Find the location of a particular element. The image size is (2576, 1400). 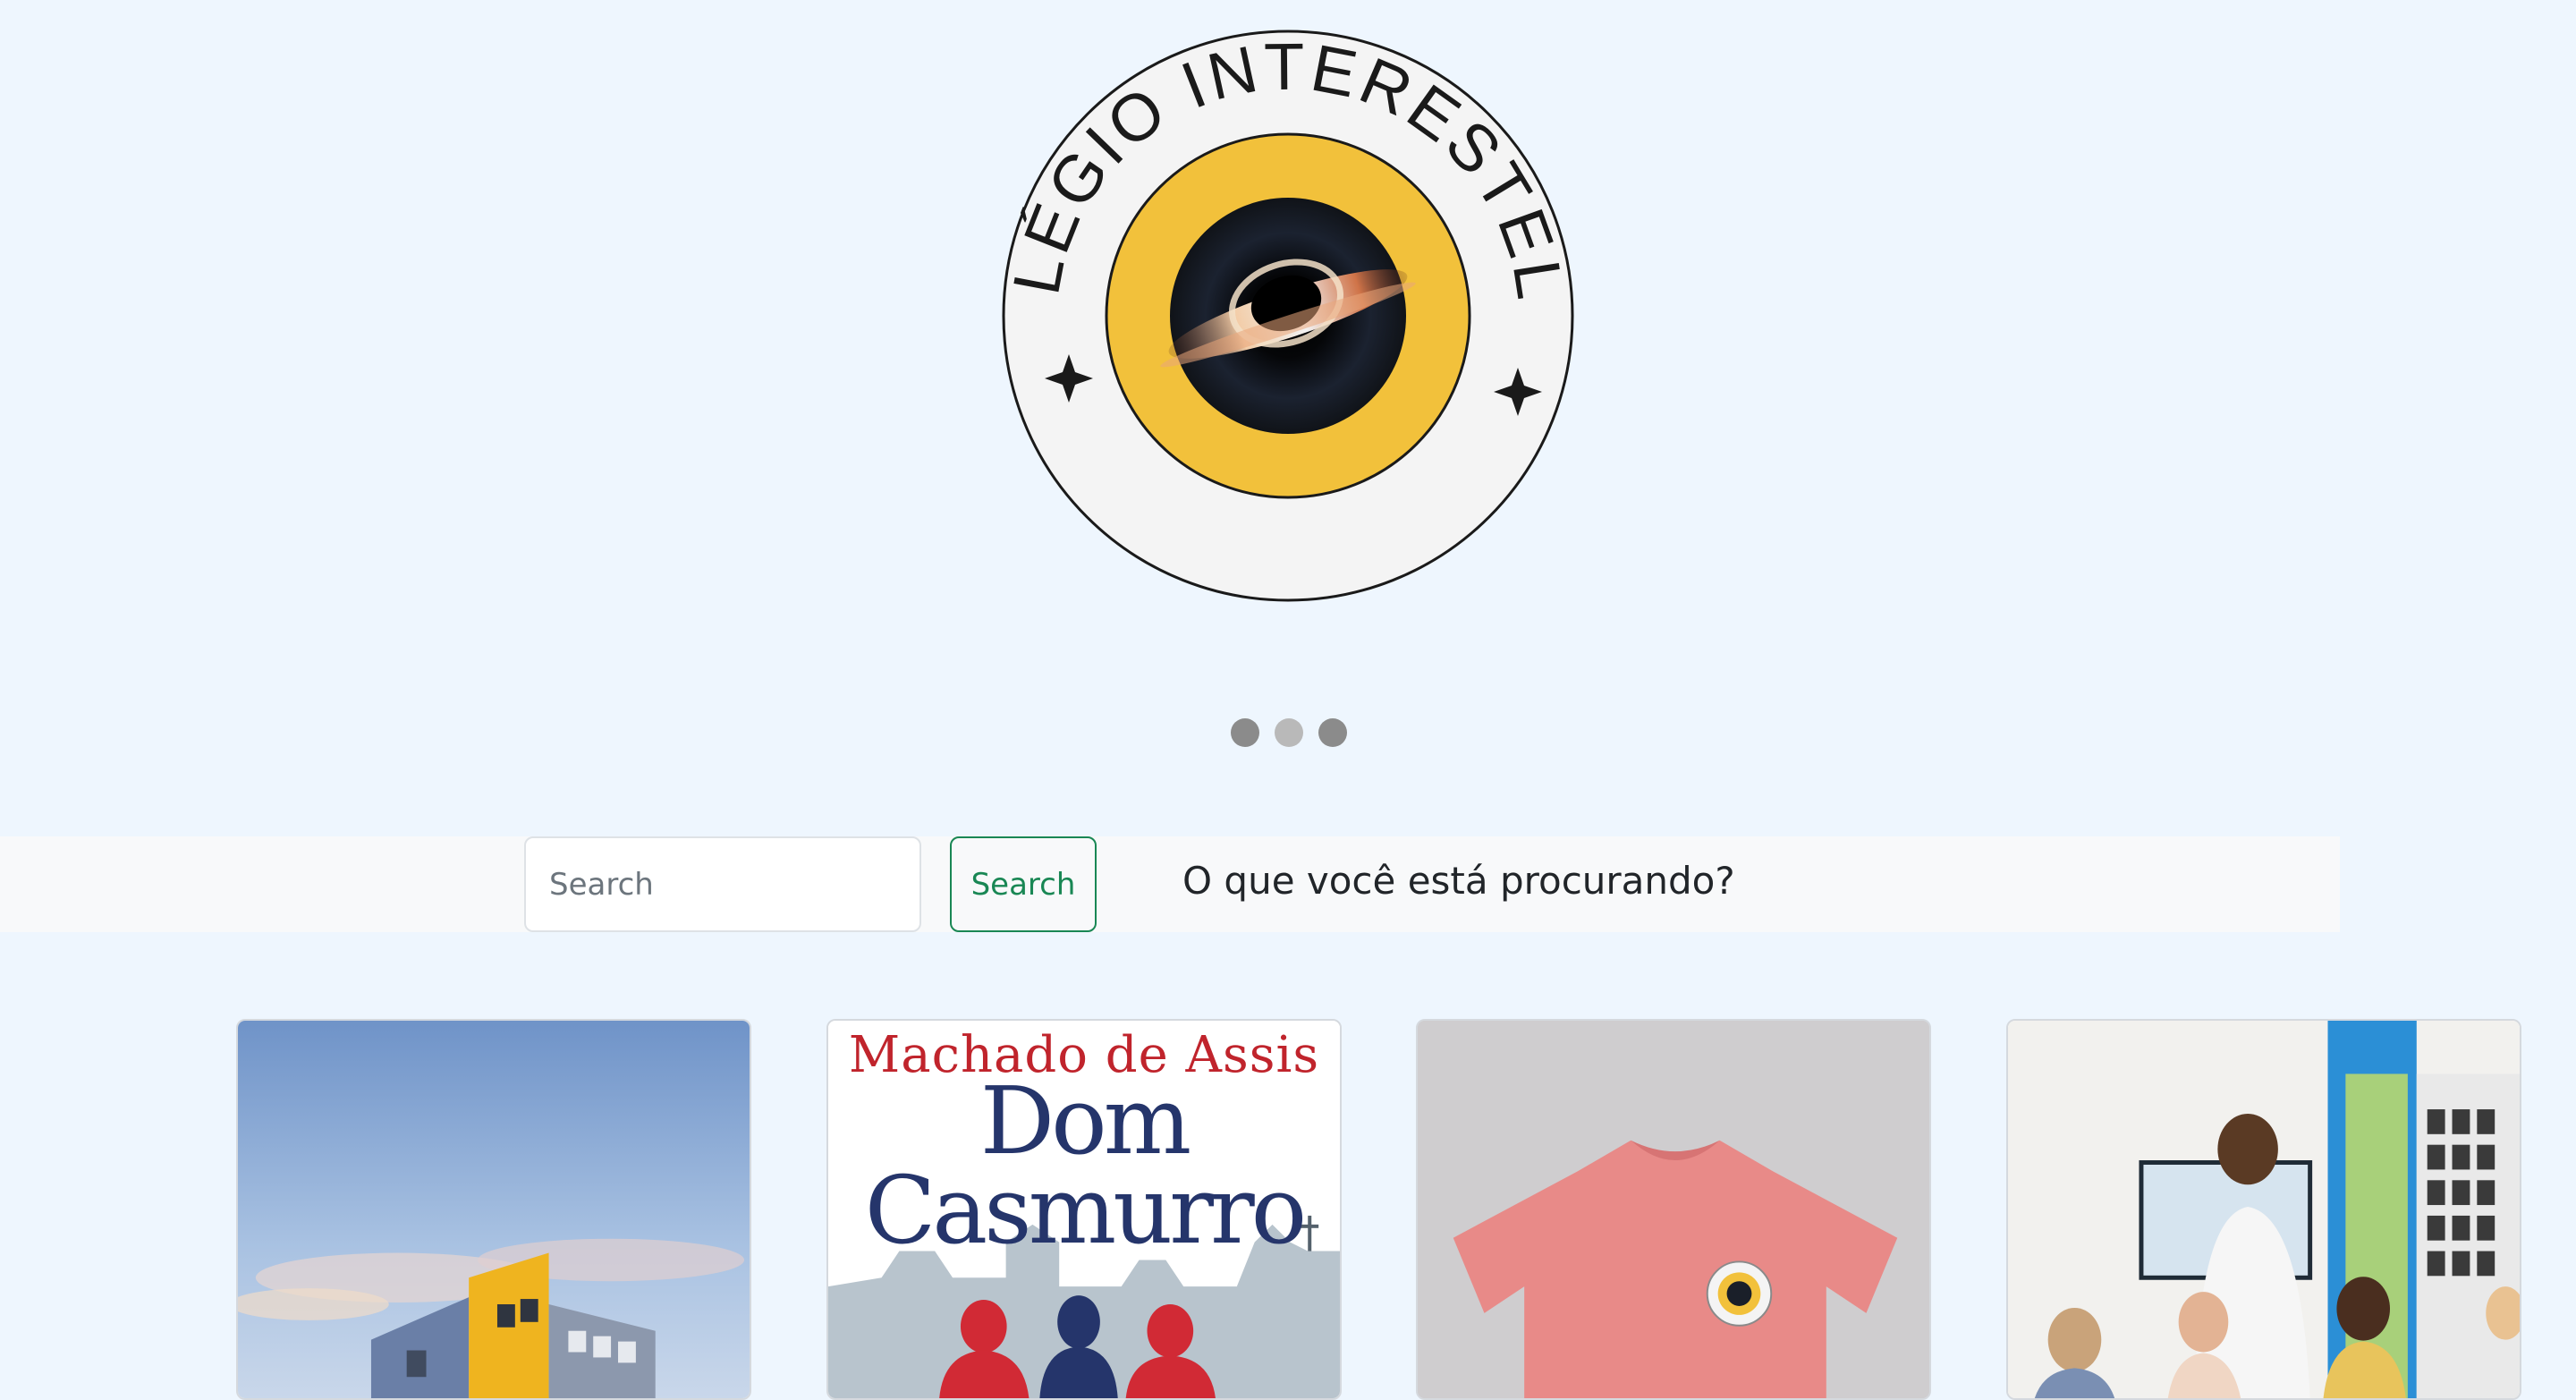

search-prompt-text: O que você está procurando? is located at coordinates (1458, 881).